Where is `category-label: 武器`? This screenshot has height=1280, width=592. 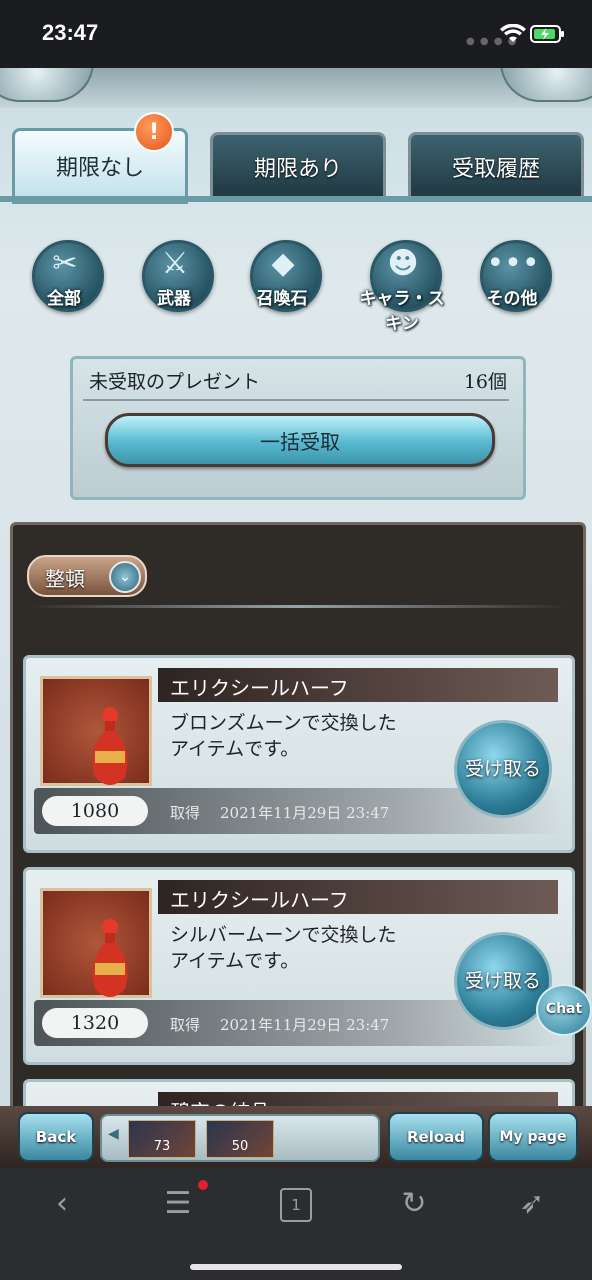 category-label: 武器 is located at coordinates (174, 299).